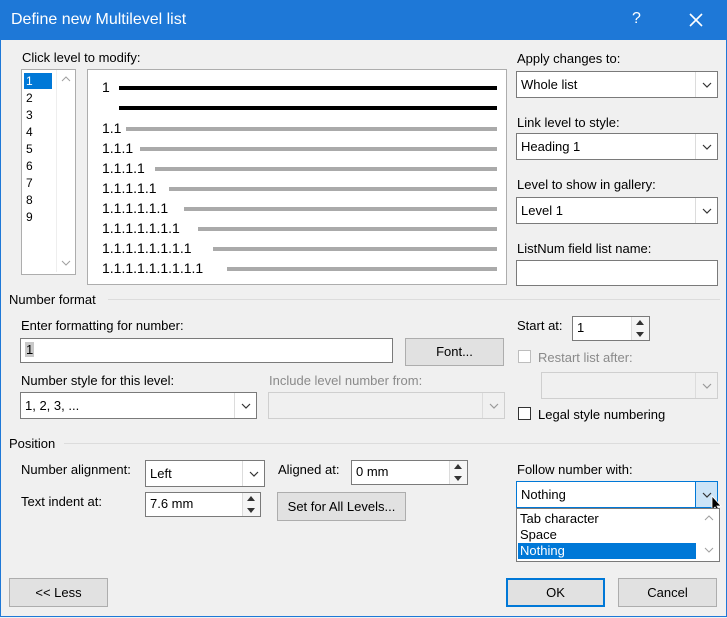 The height and width of the screenshot is (618, 727). Describe the element at coordinates (203, 504) in the screenshot. I see `text-indent-input: 7.6 mm` at that location.